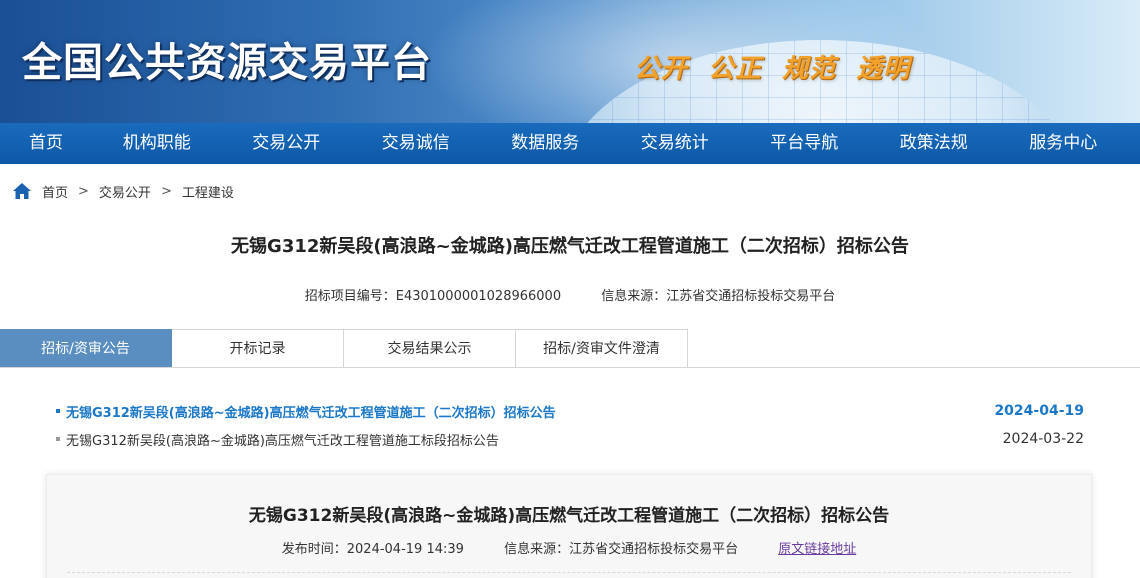 Image resolution: width=1140 pixels, height=578 pixels. What do you see at coordinates (675, 143) in the screenshot?
I see `nav-item-statistics: 交易统计` at bounding box center [675, 143].